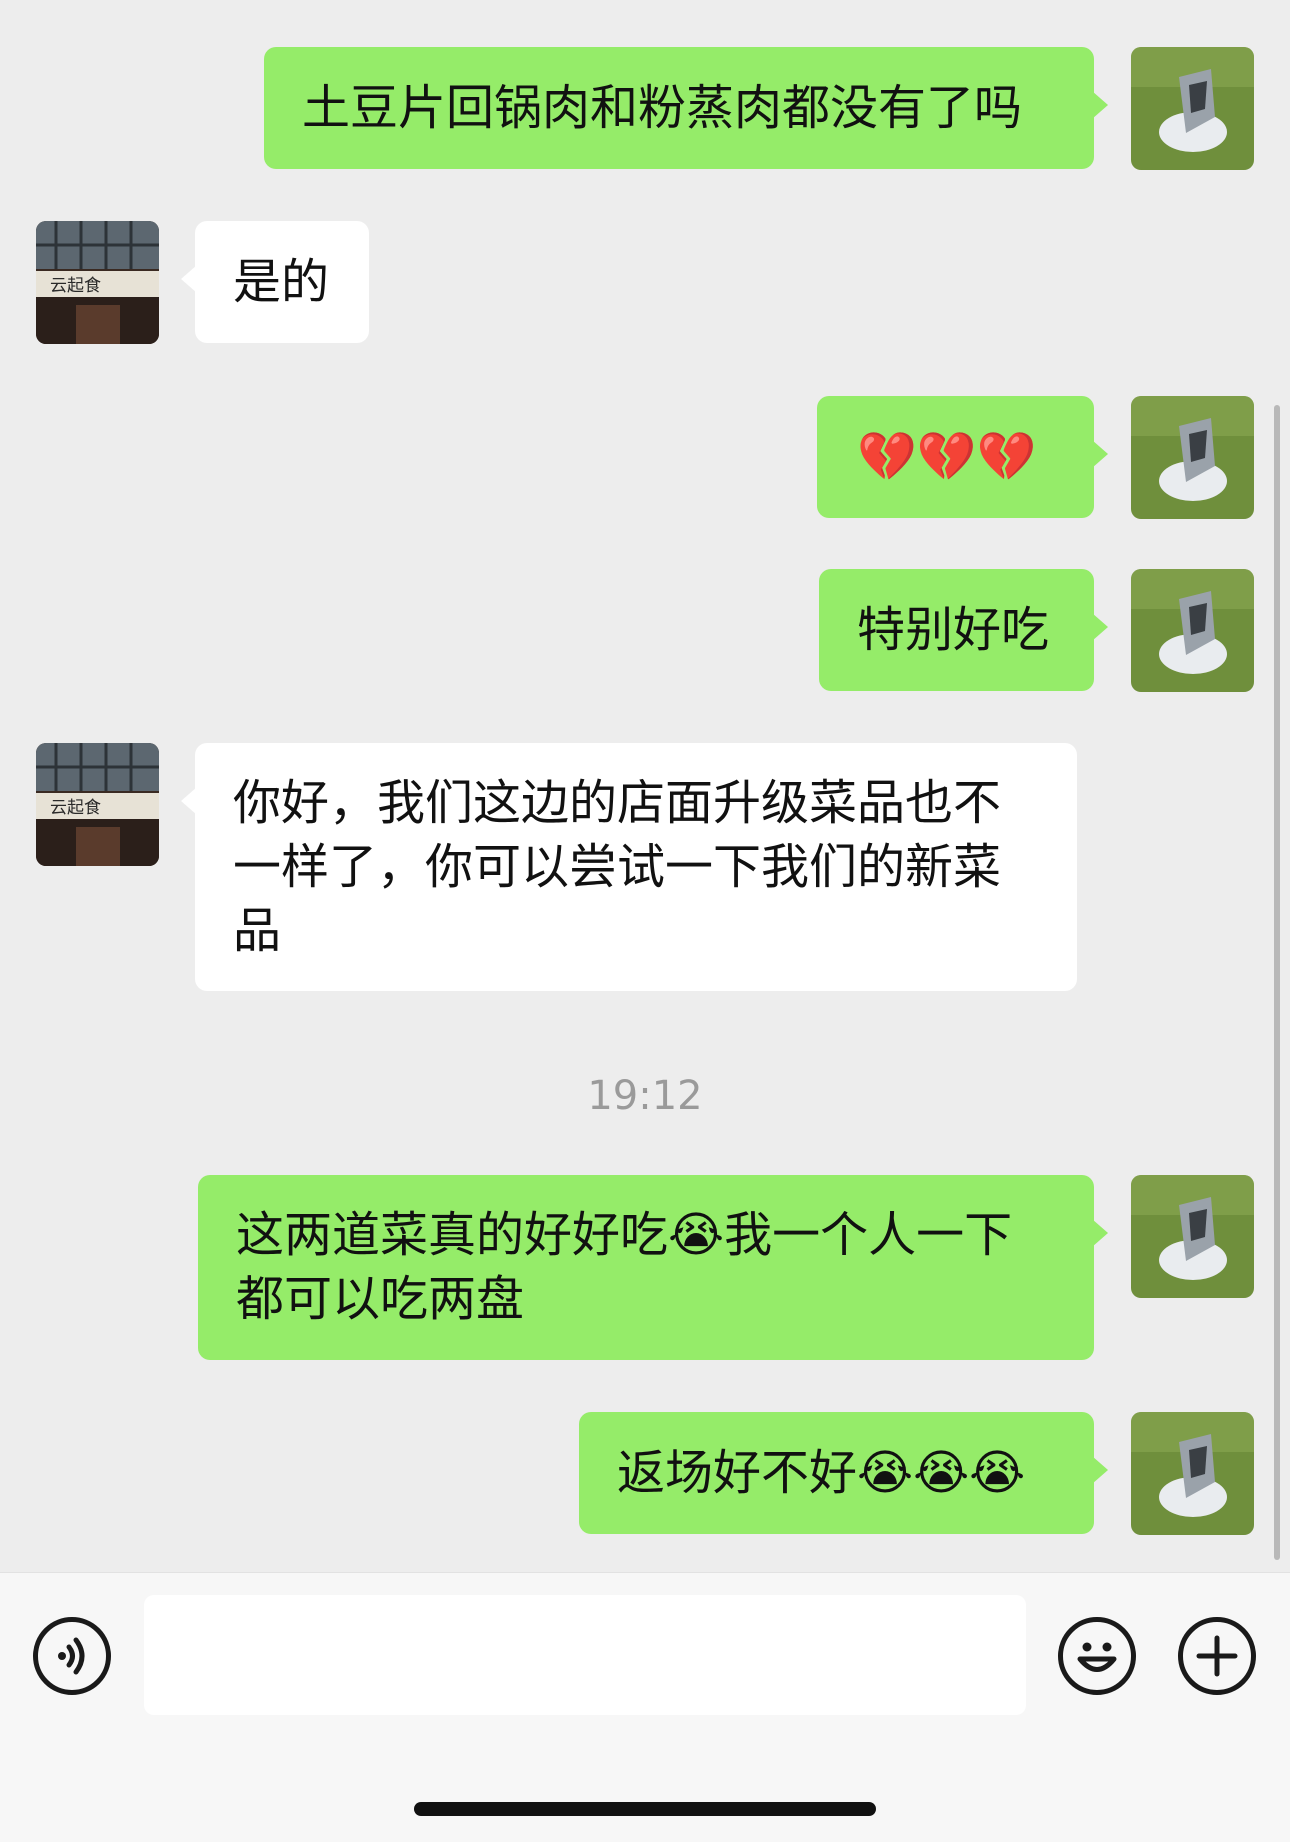  What do you see at coordinates (624, 1267) in the screenshot?
I see `message-text: 这两道菜真的好好吃😭我一个人一下都可以吃两盘` at bounding box center [624, 1267].